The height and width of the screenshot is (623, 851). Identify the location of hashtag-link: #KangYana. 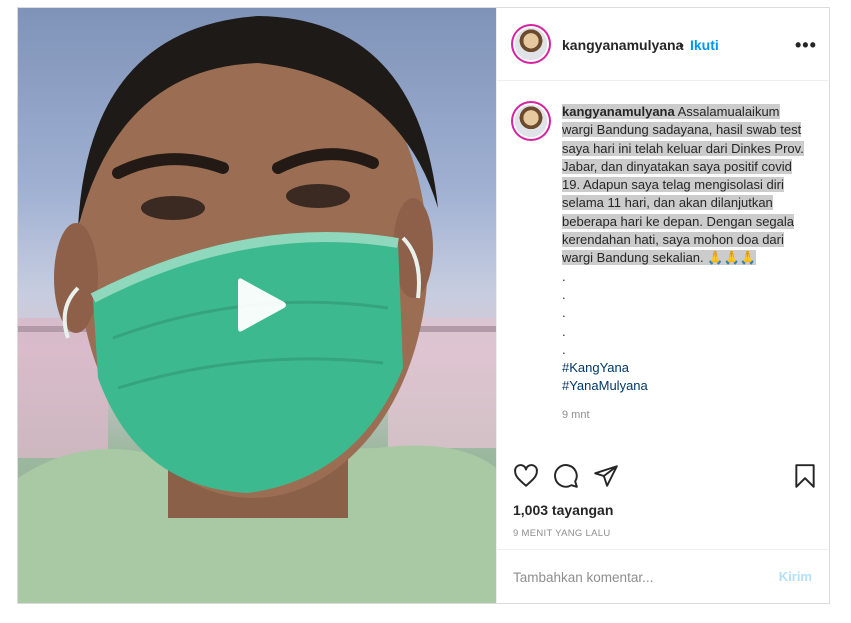
(684, 368).